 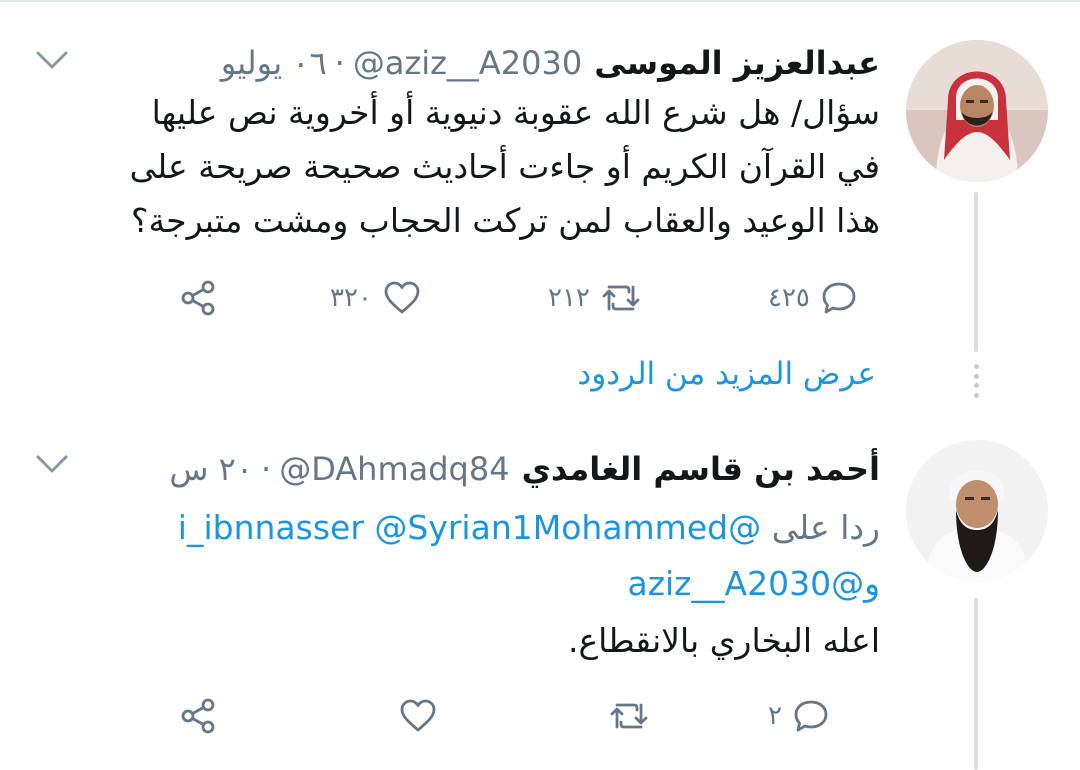 I want to click on tweet-header: عبدالعزيز الموسى @aziz__A2030 · ٠٦ يوليو, so click(x=550, y=63).